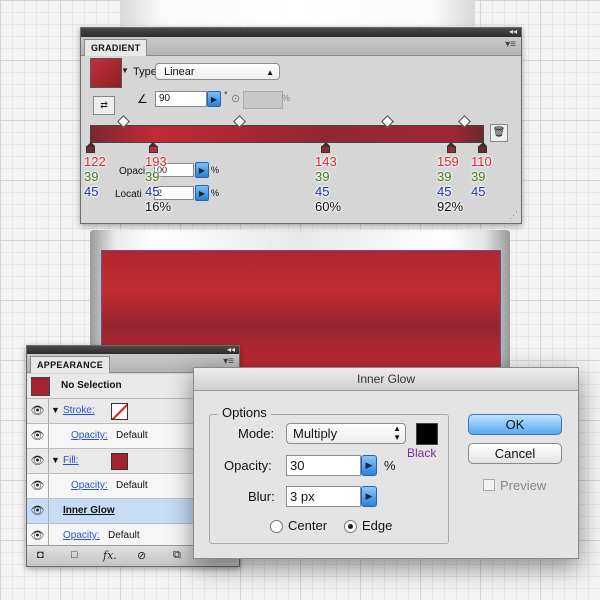 This screenshot has width=600, height=600. What do you see at coordinates (128, 194) in the screenshot?
I see `location-label: Locati` at bounding box center [128, 194].